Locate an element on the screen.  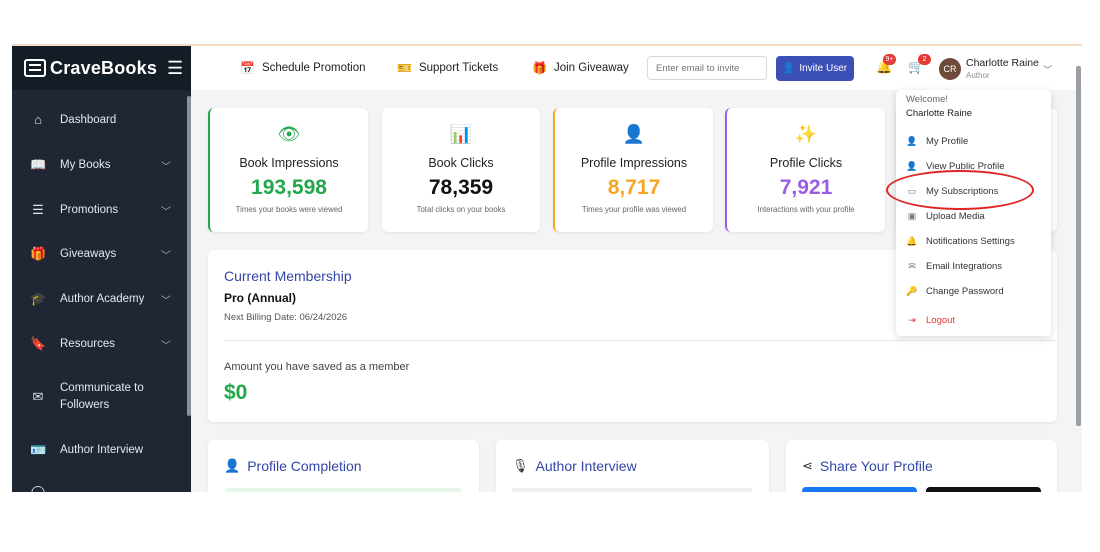
stat-value: 78,359 is located at coordinates (461, 187).